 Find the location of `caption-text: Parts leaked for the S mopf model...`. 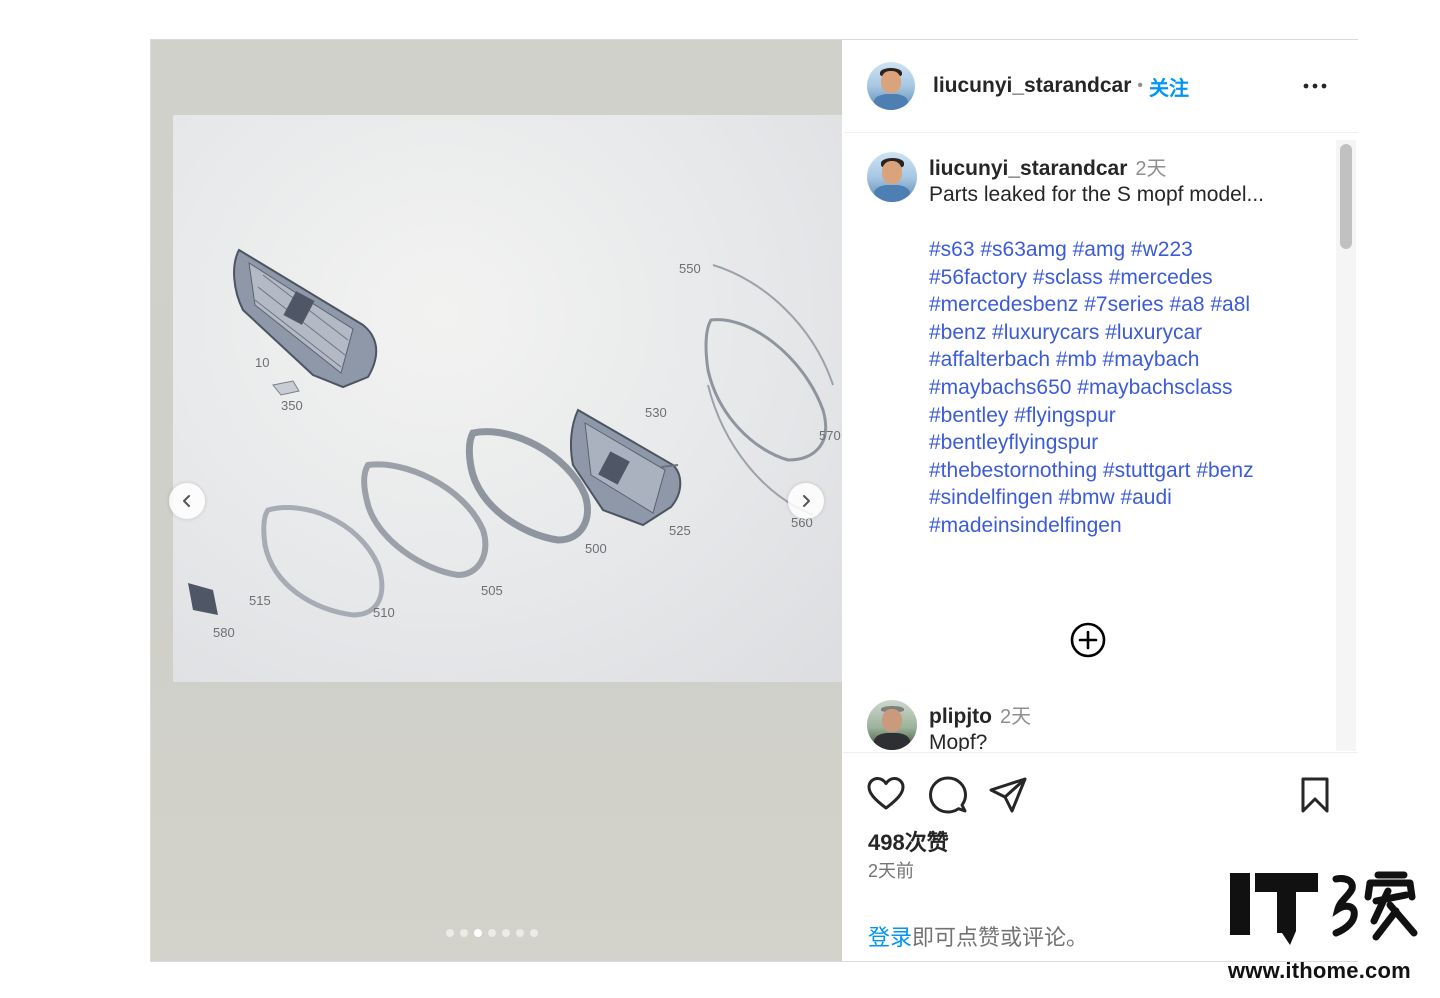

caption-text: Parts leaked for the S mopf model... is located at coordinates (1096, 194).